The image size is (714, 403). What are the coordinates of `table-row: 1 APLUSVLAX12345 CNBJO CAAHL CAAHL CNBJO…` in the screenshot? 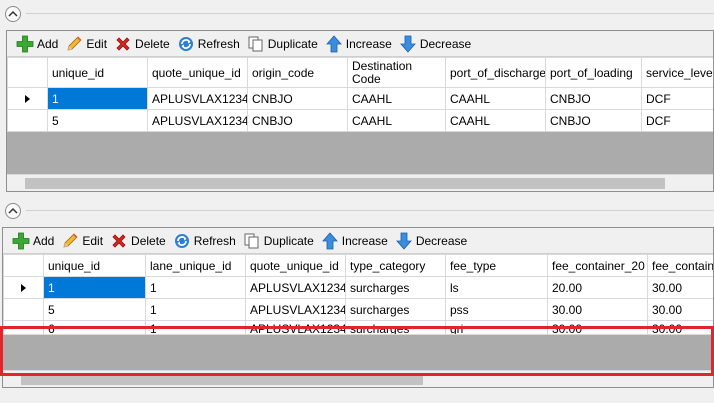 It's located at (360, 98).